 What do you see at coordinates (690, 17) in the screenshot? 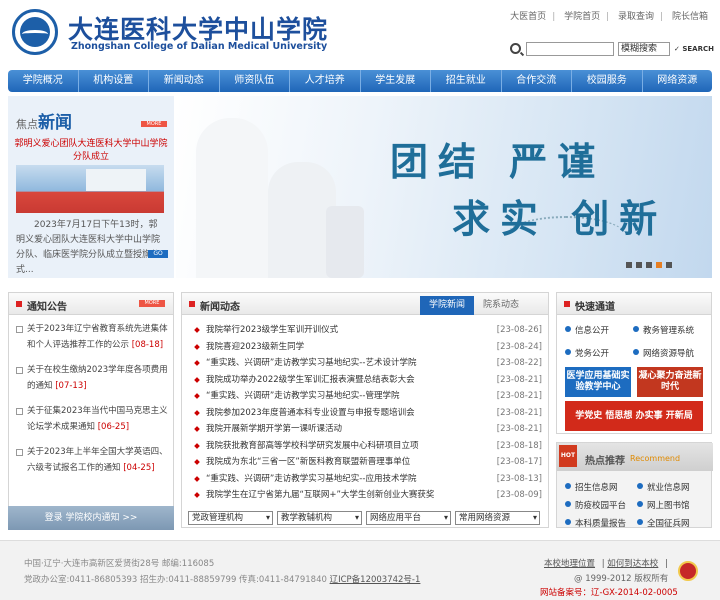
I see `top-link-president-mailbox: 院长信箱` at bounding box center [690, 17].